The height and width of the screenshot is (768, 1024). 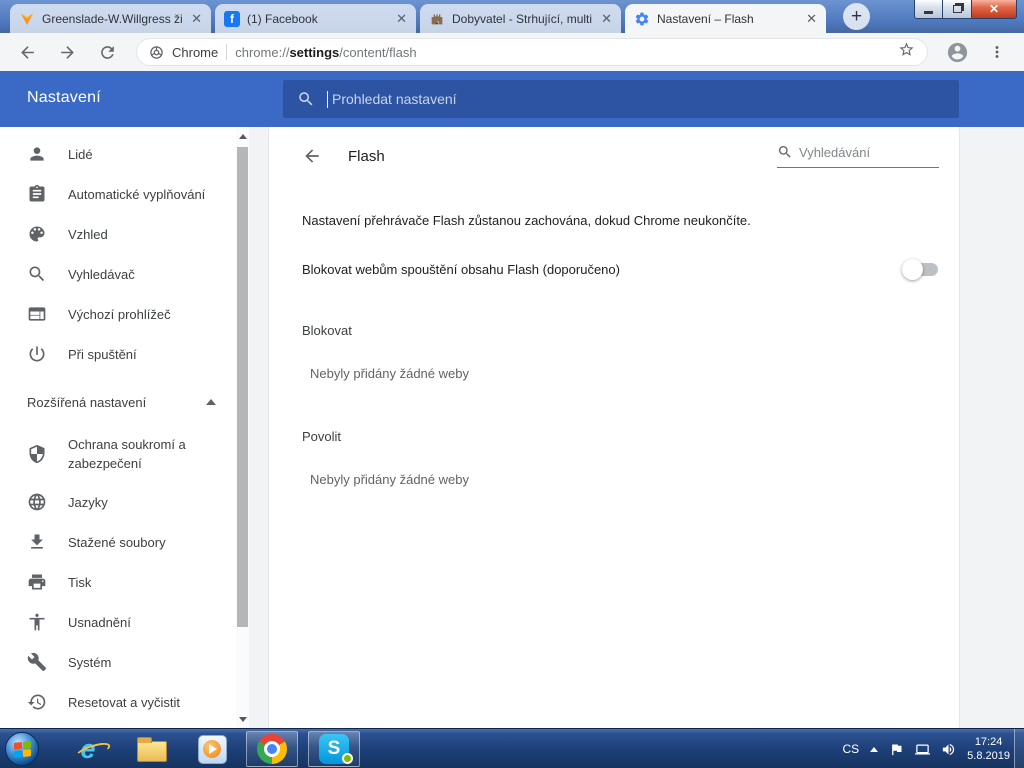 What do you see at coordinates (27, 52) in the screenshot?
I see `back-button` at bounding box center [27, 52].